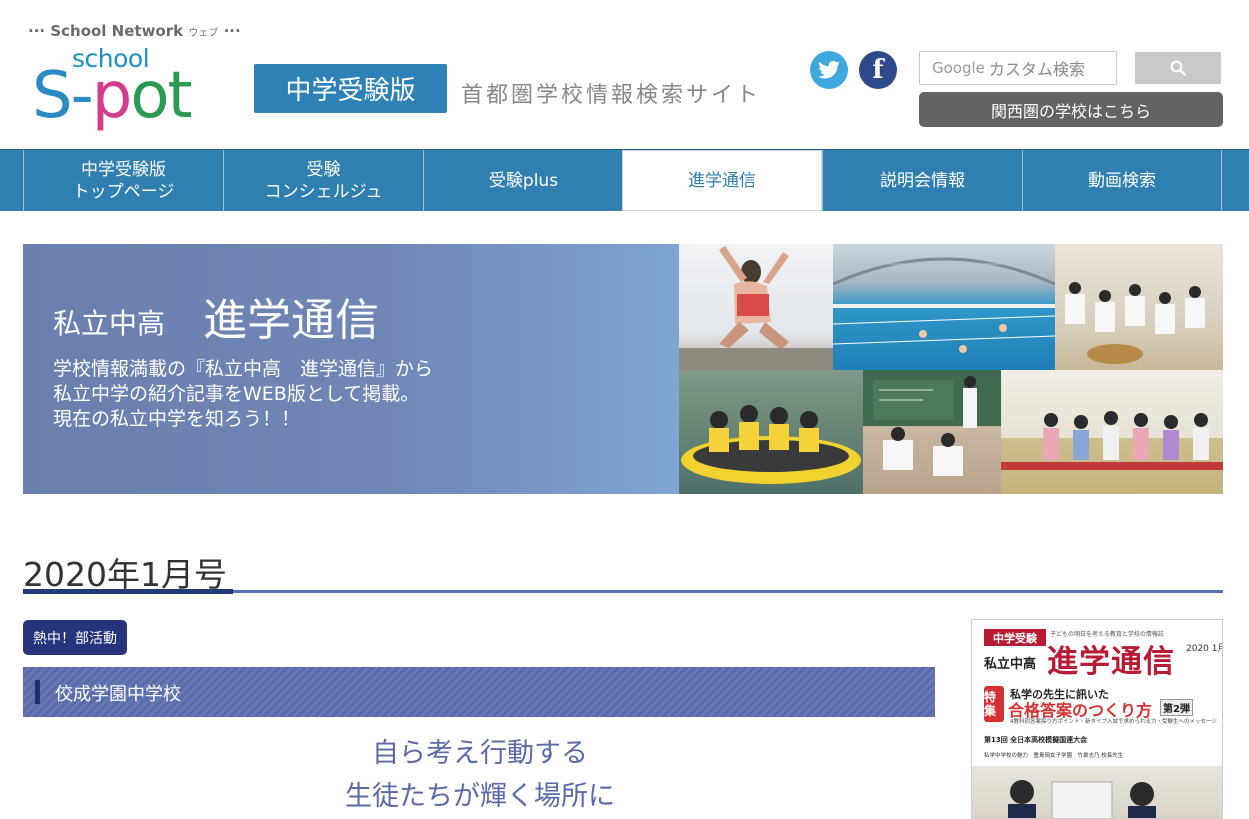 Image resolution: width=1249 pixels, height=819 pixels. I want to click on nav-item-concierge: 受験 コンシェルジュ, so click(323, 180).